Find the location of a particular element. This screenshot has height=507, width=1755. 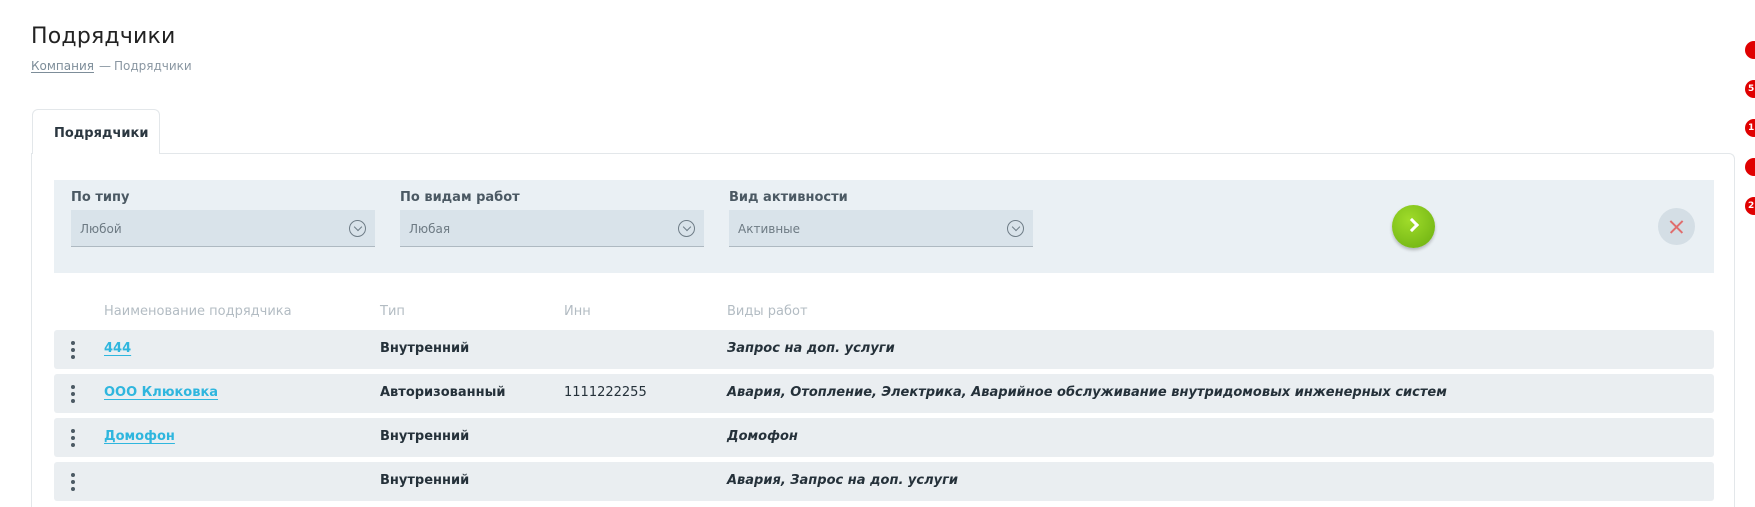

notification-badge: 2 is located at coordinates (1750, 206).